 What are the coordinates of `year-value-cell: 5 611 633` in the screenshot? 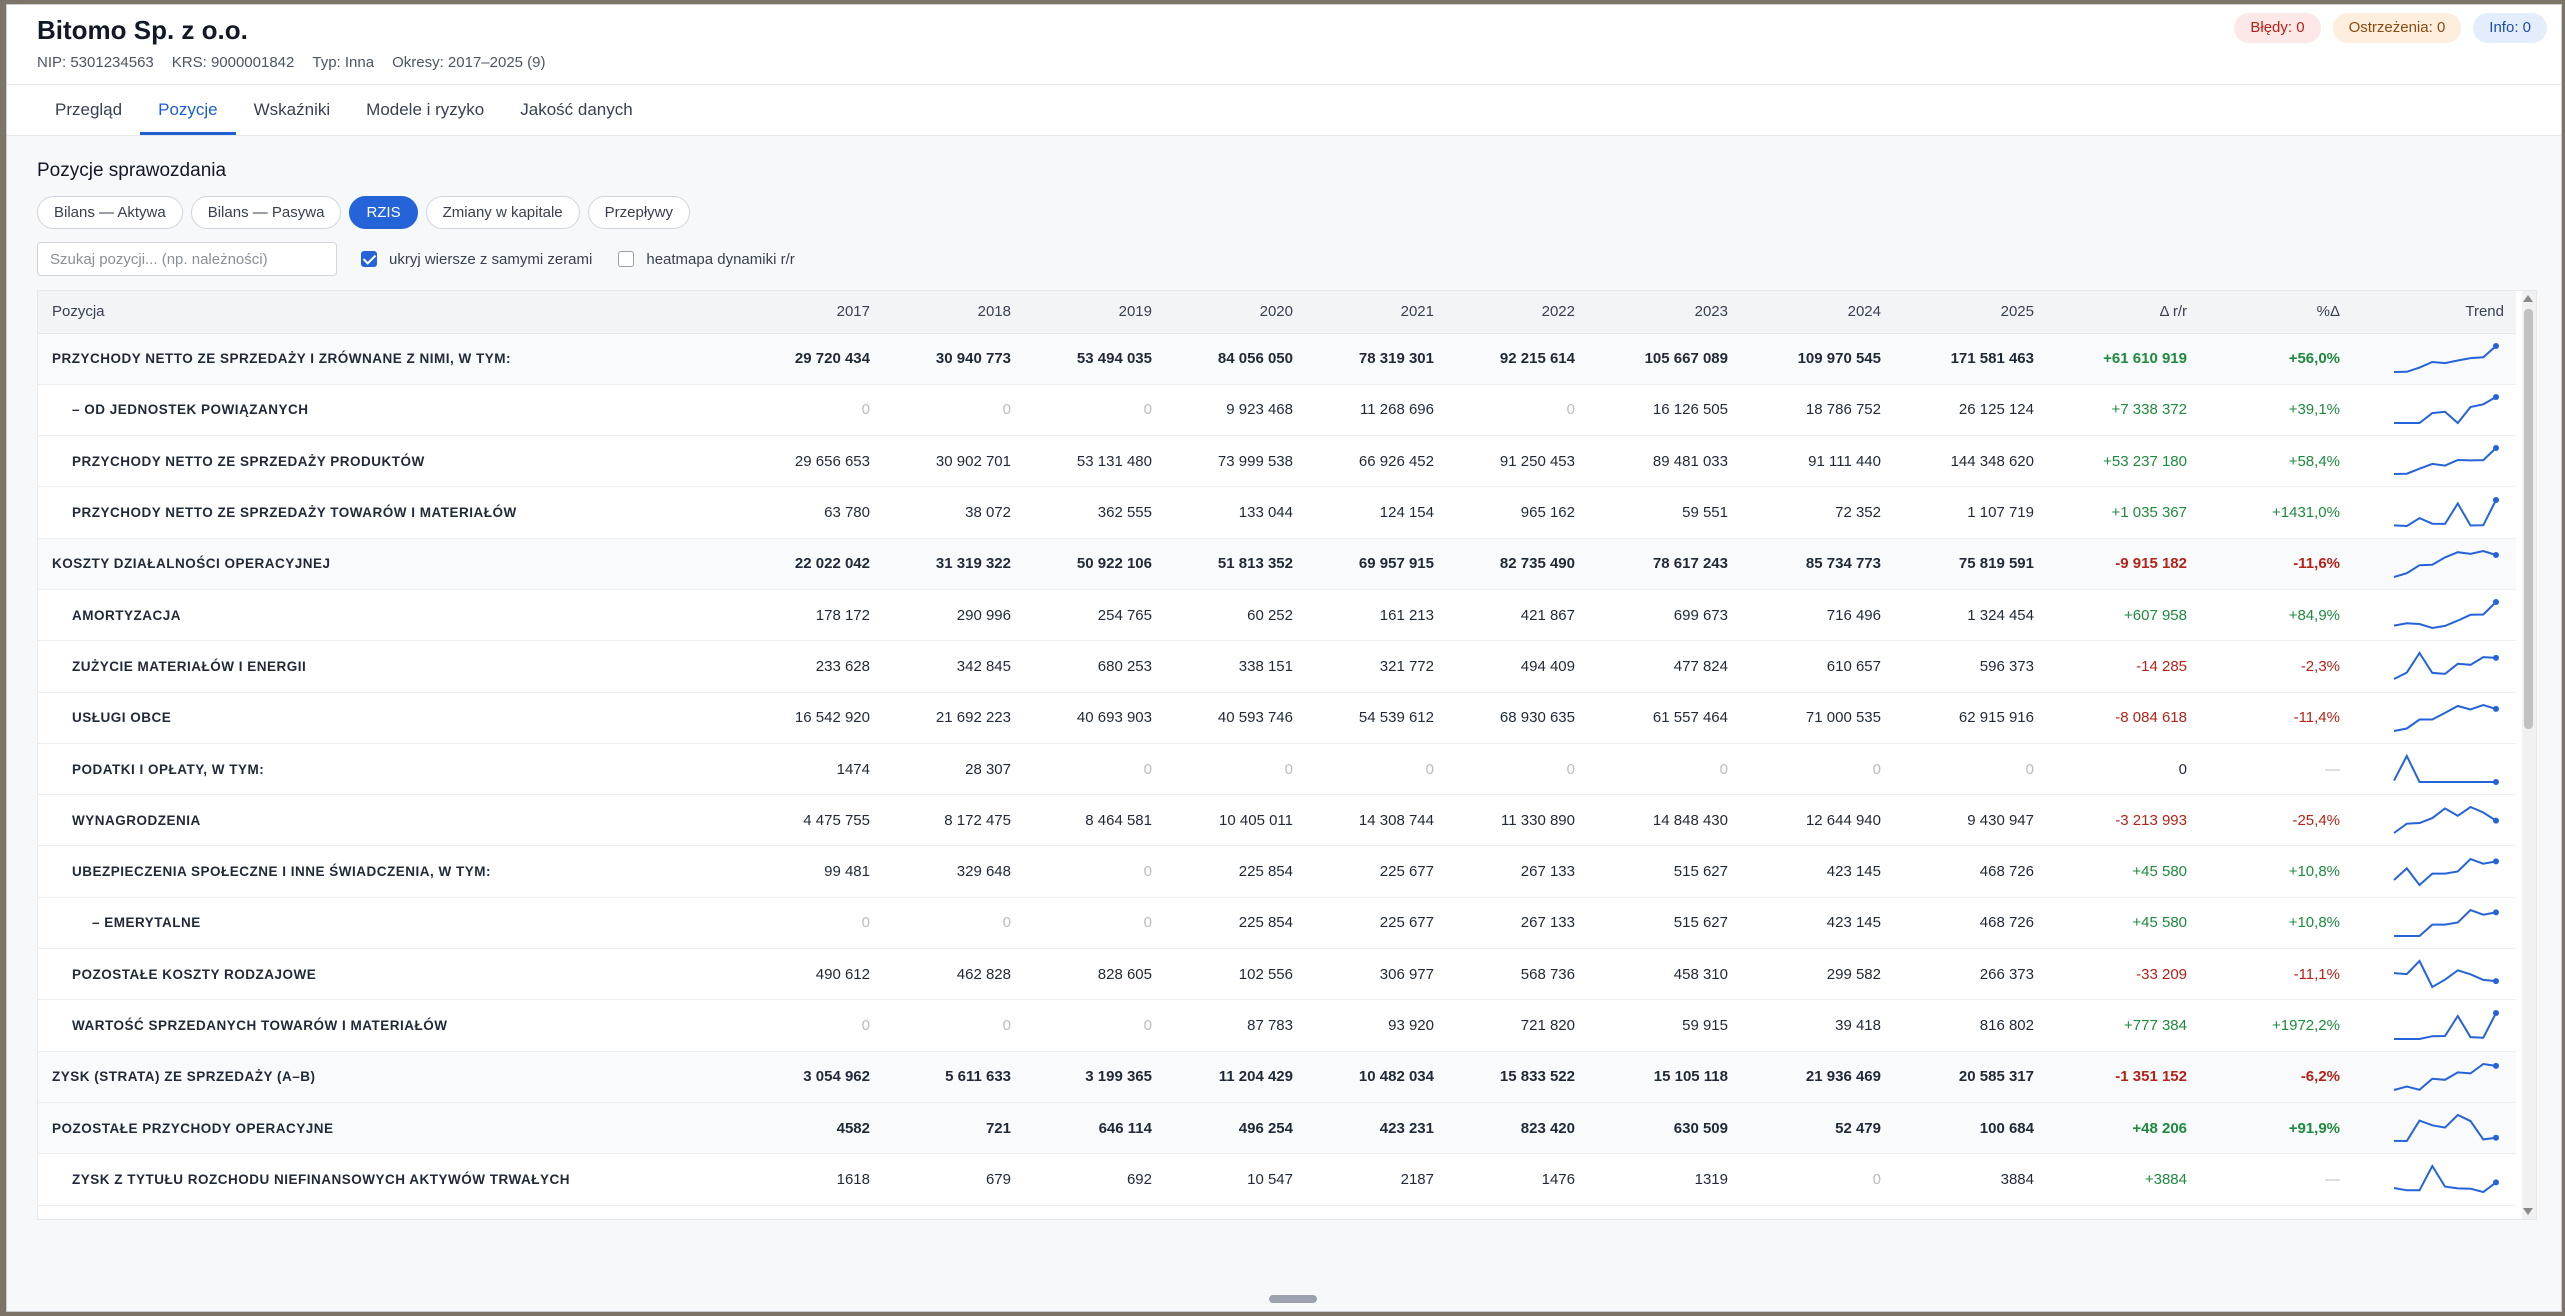 It's located at (952, 1077).